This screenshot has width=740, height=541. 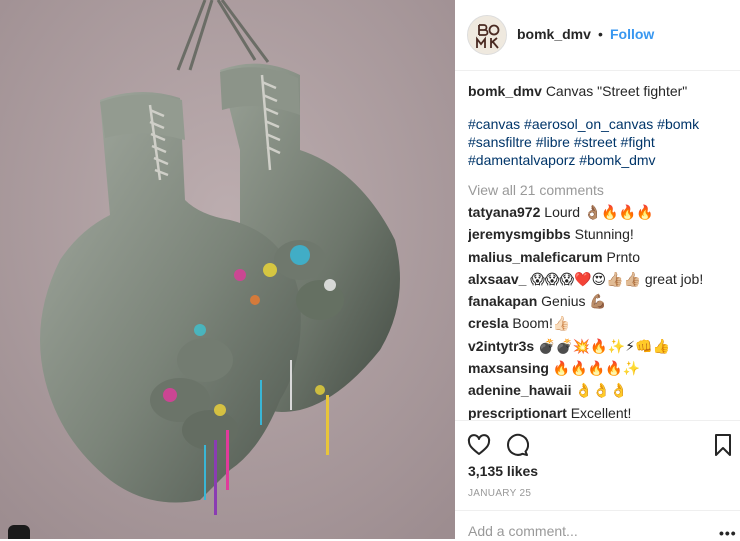 I want to click on comment-text: 😱😱😱❤️😍👍🏼👍🏼 great job!, so click(x=617, y=278).